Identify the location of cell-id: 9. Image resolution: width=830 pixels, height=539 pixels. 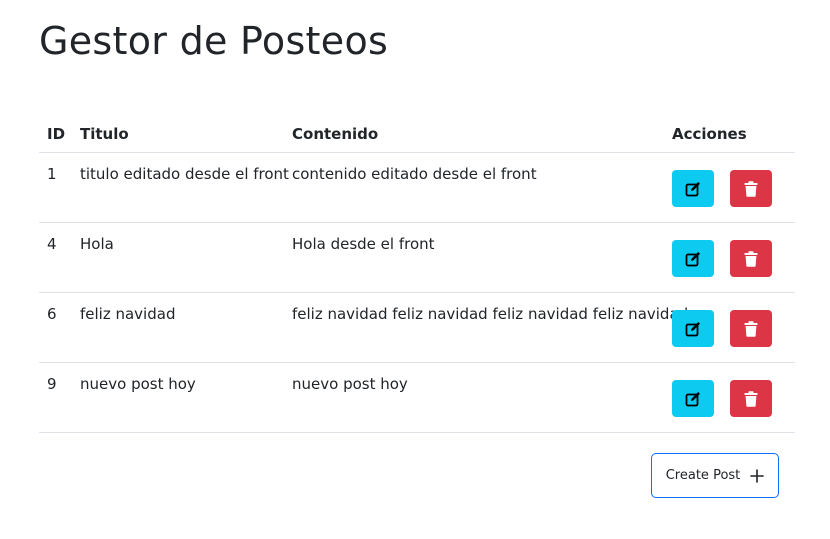
(55, 397).